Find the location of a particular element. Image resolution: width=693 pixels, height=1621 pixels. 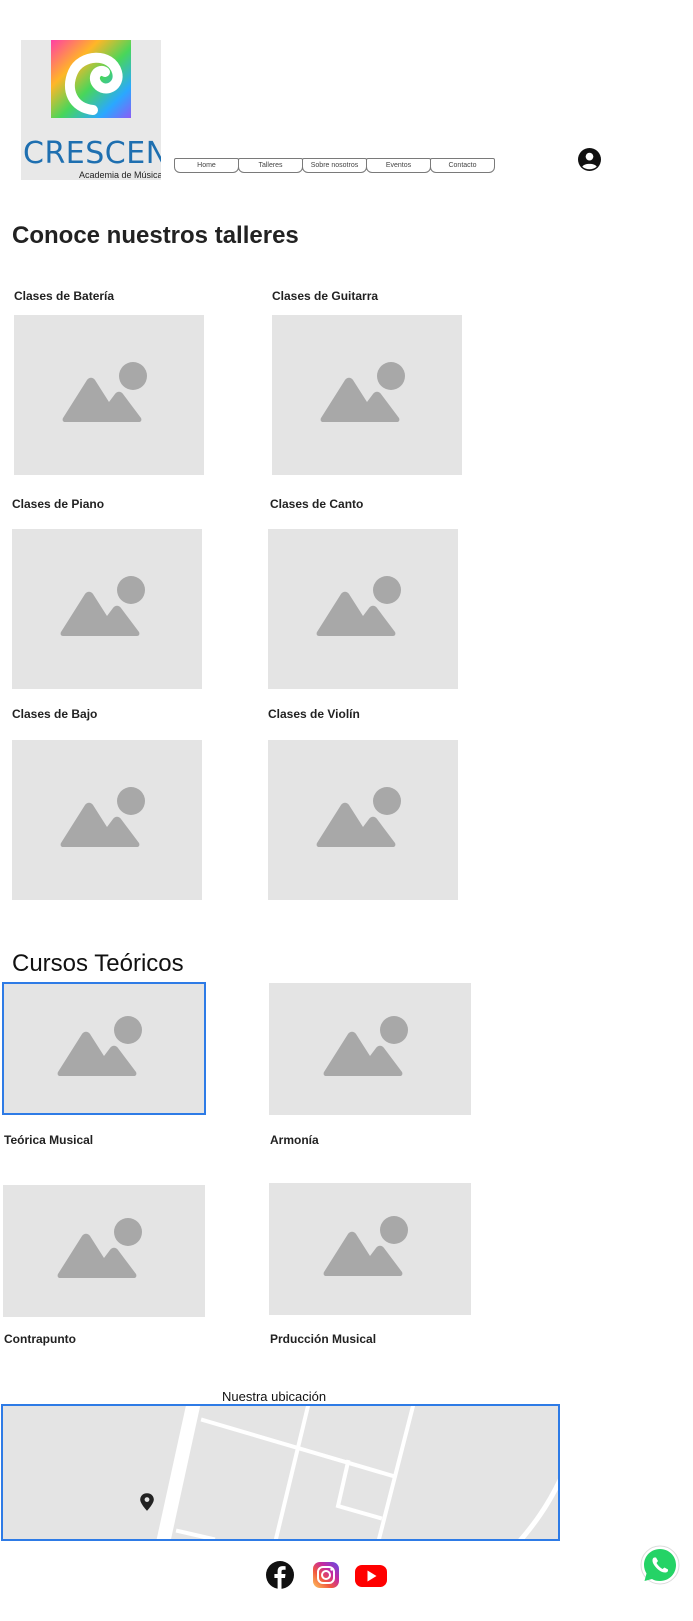

taller-image-canto is located at coordinates (363, 609).